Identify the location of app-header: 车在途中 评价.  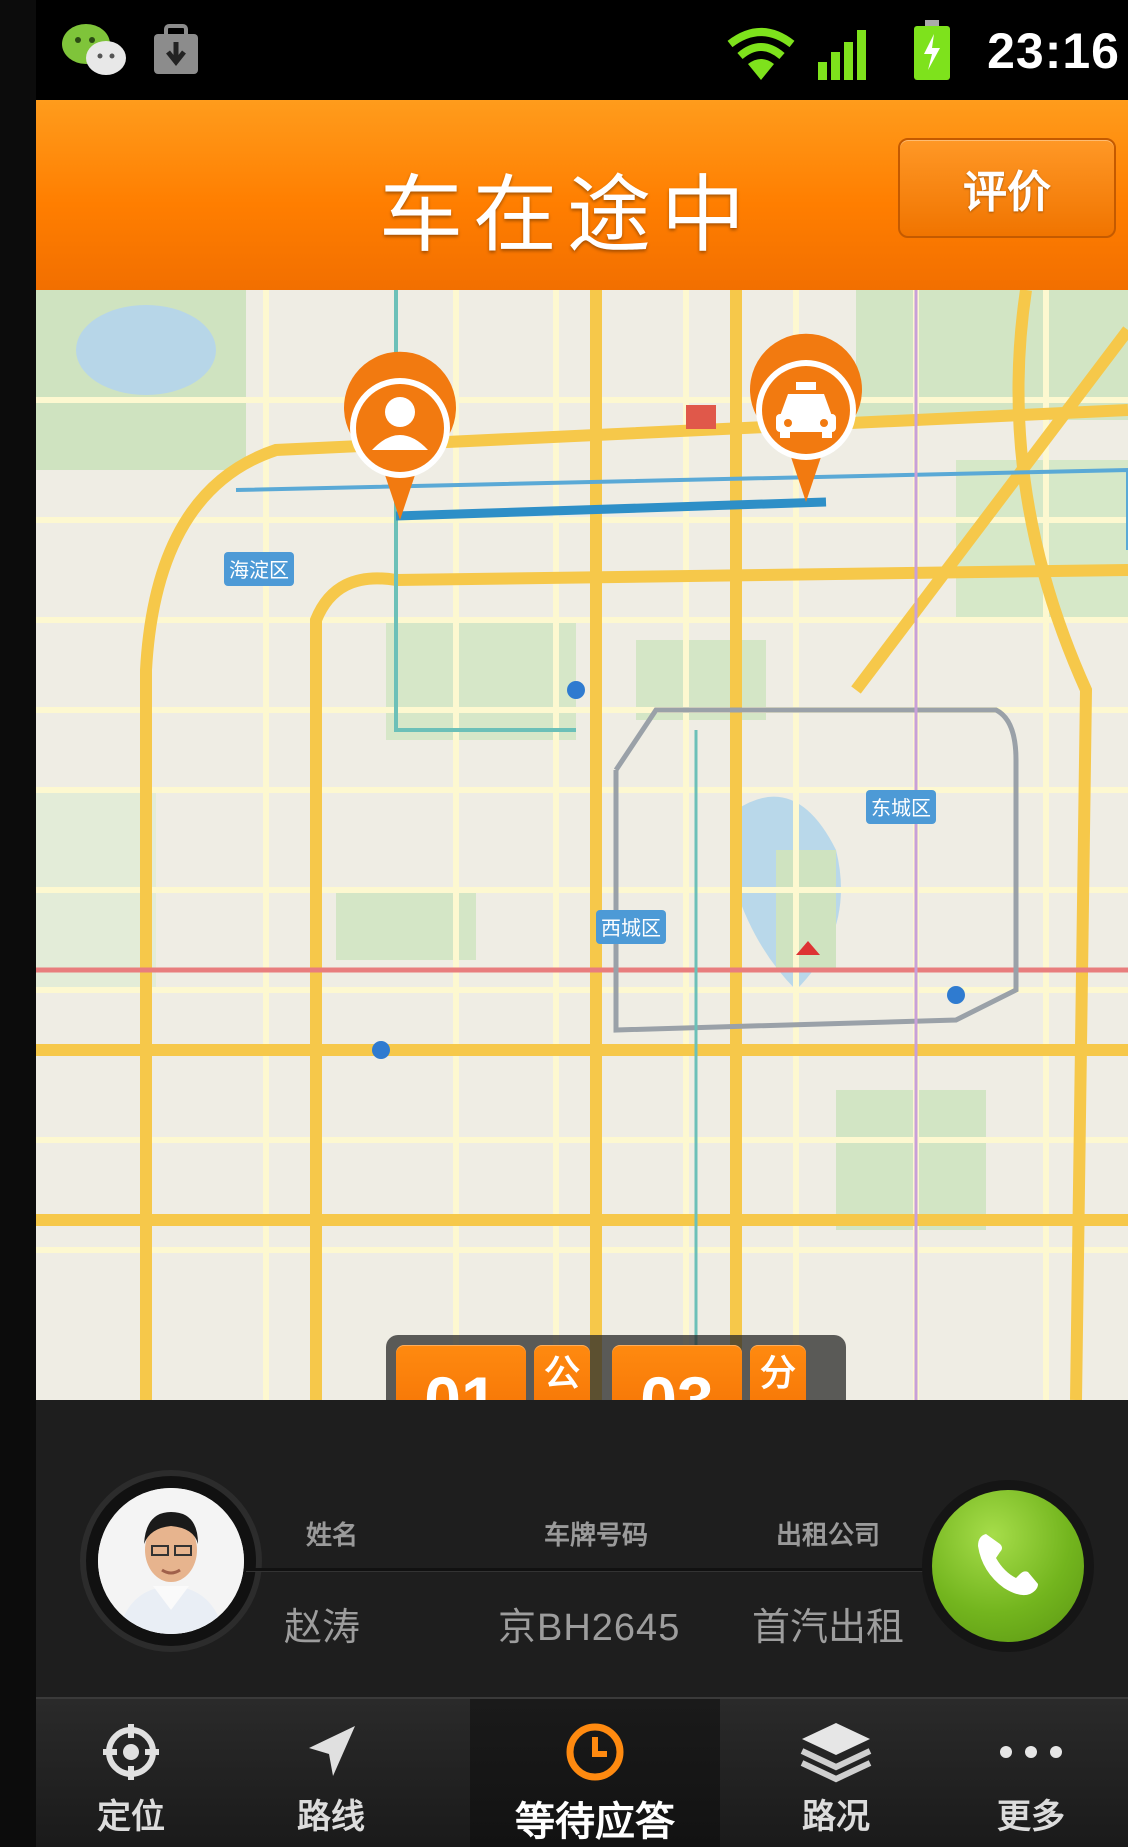
(582, 195).